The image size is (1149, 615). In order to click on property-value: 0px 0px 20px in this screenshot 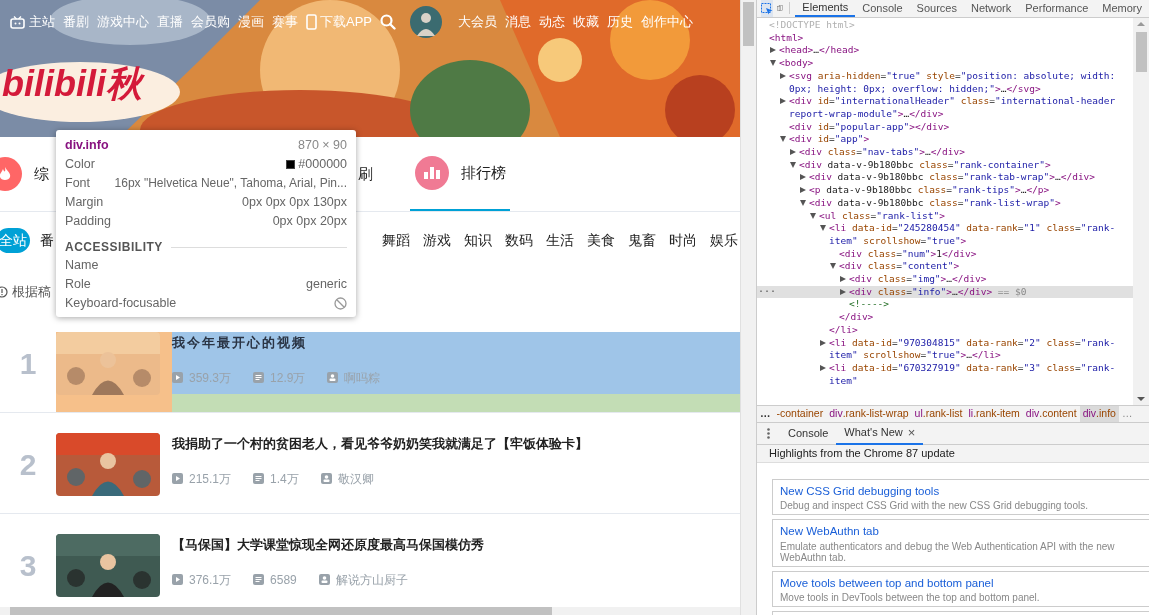, I will do `click(309, 221)`.